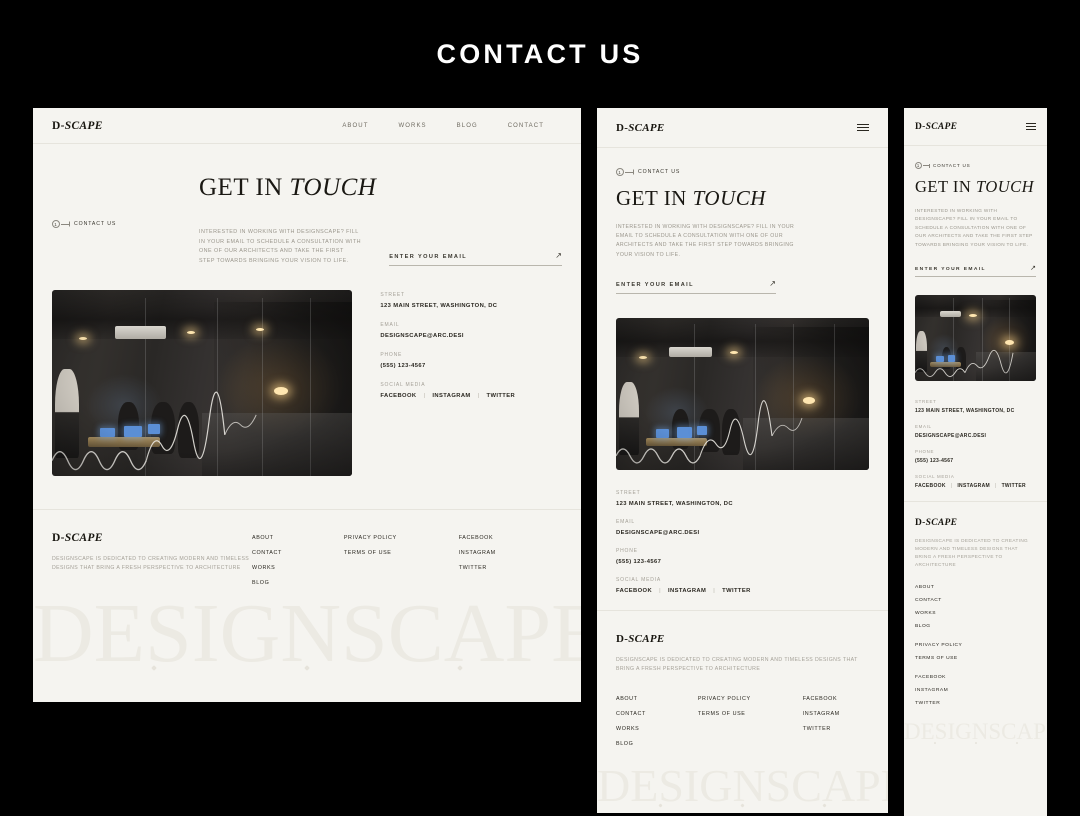  What do you see at coordinates (412, 126) in the screenshot?
I see `nav-item-works: WORKS` at bounding box center [412, 126].